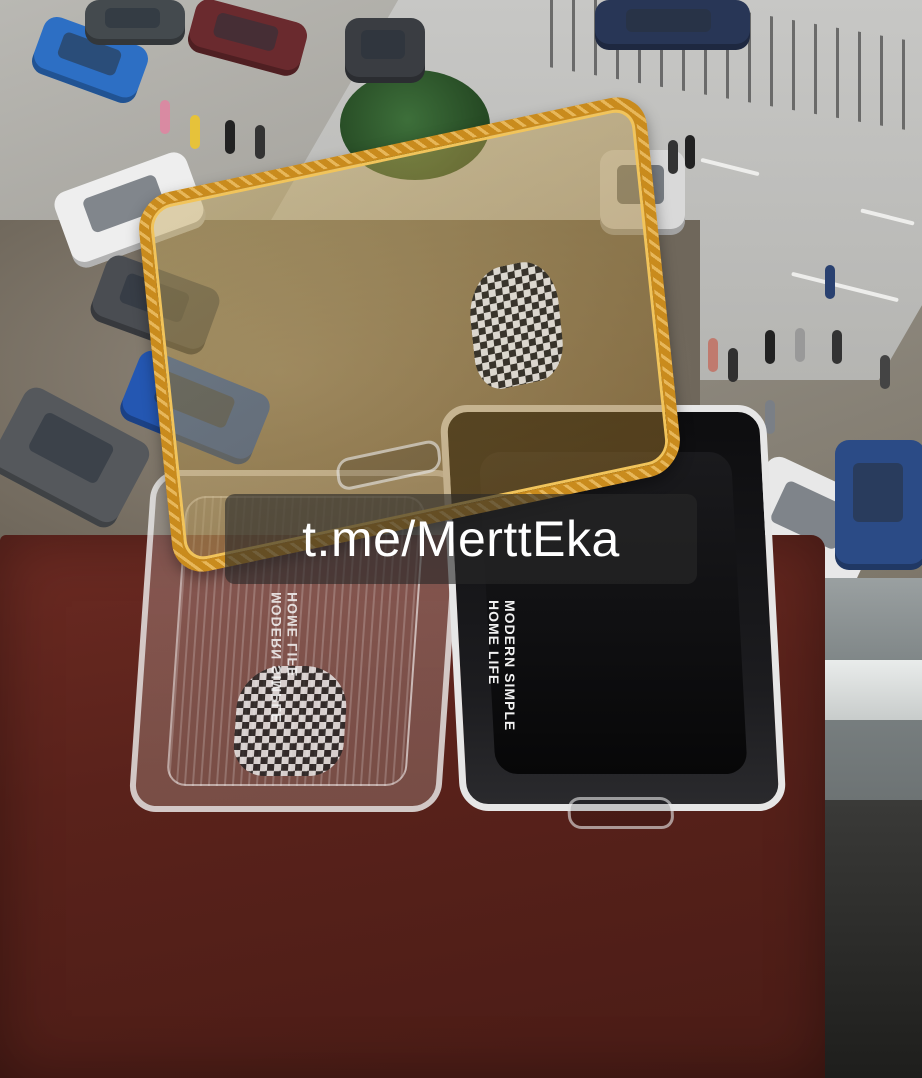 The width and height of the screenshot is (922, 1078). Describe the element at coordinates (276, 658) in the screenshot. I see `clear-tray-print-line: MODERN SIMPLE` at that location.